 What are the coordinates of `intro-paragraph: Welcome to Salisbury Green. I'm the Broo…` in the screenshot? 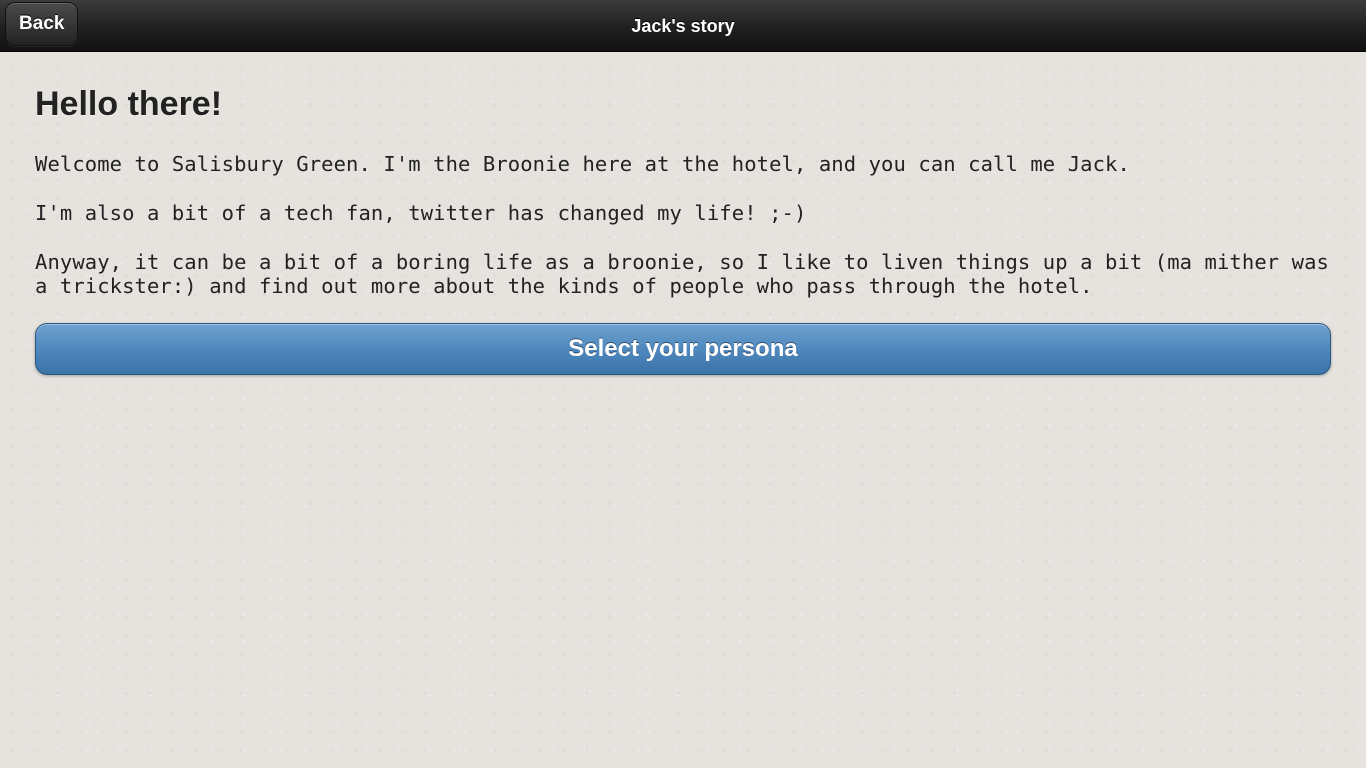 It's located at (582, 164).